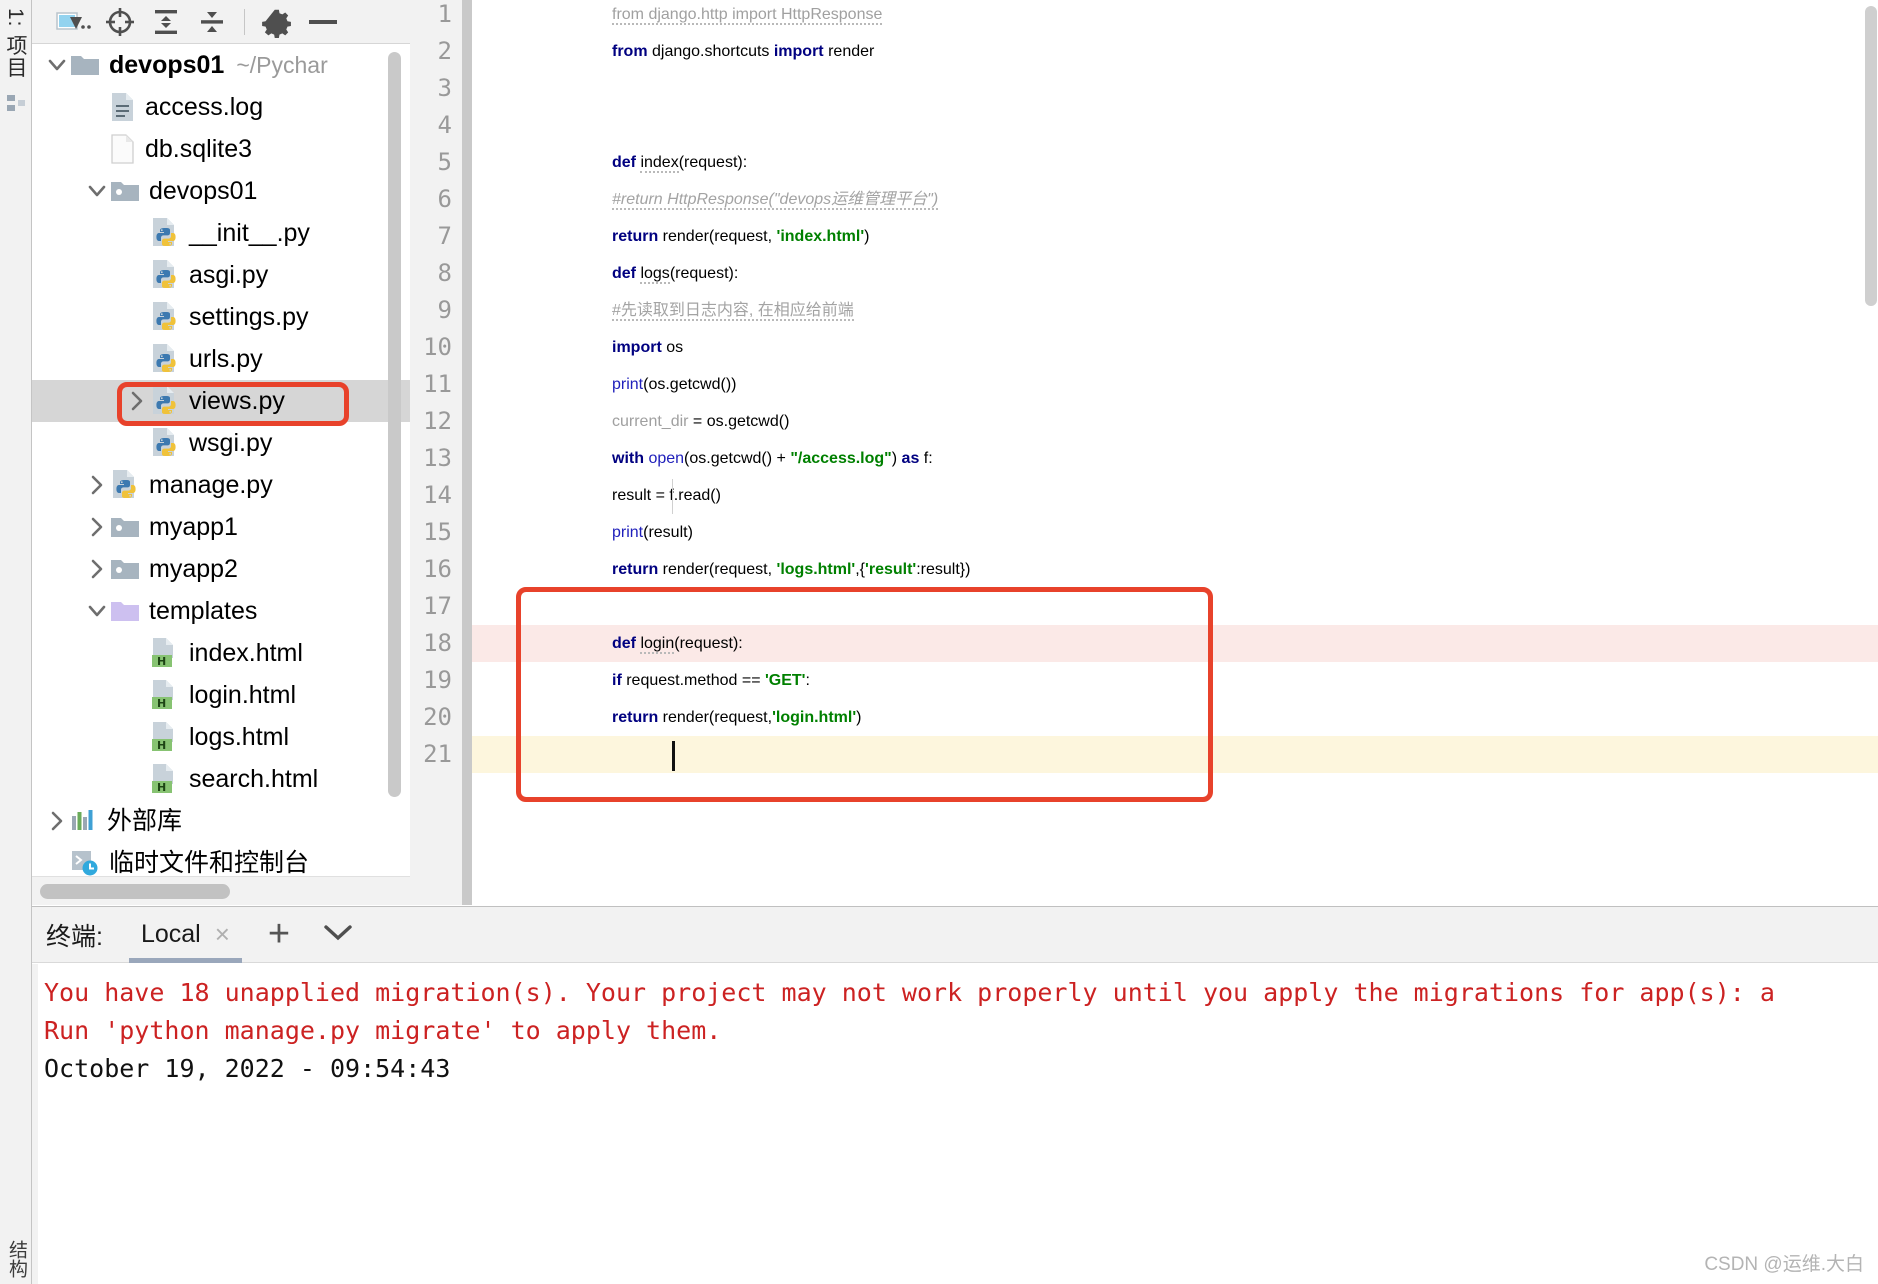  I want to click on scroll-from-source-button, so click(120, 22).